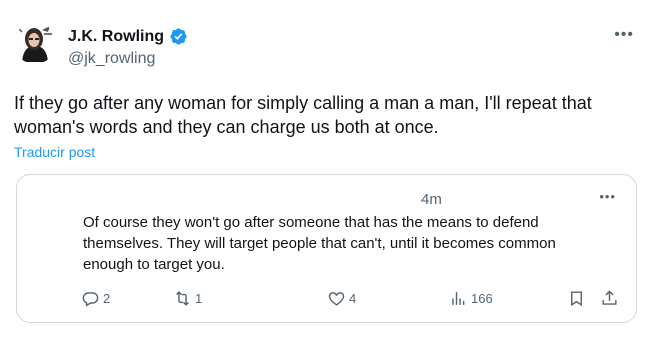 Image resolution: width=658 pixels, height=337 pixels. I want to click on like-count: 4, so click(353, 298).